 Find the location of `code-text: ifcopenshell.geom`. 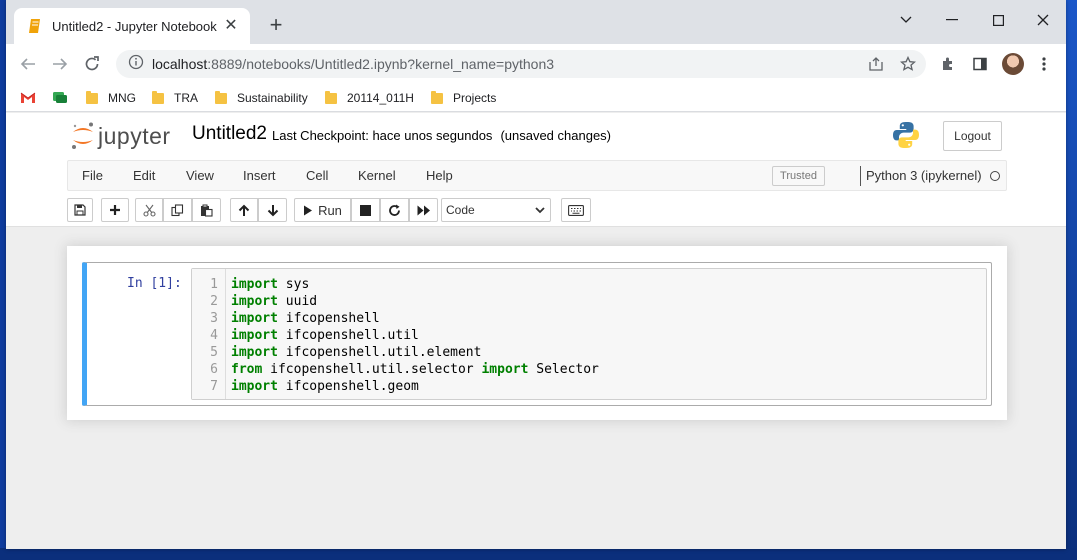

code-text: ifcopenshell.geom is located at coordinates (348, 386).